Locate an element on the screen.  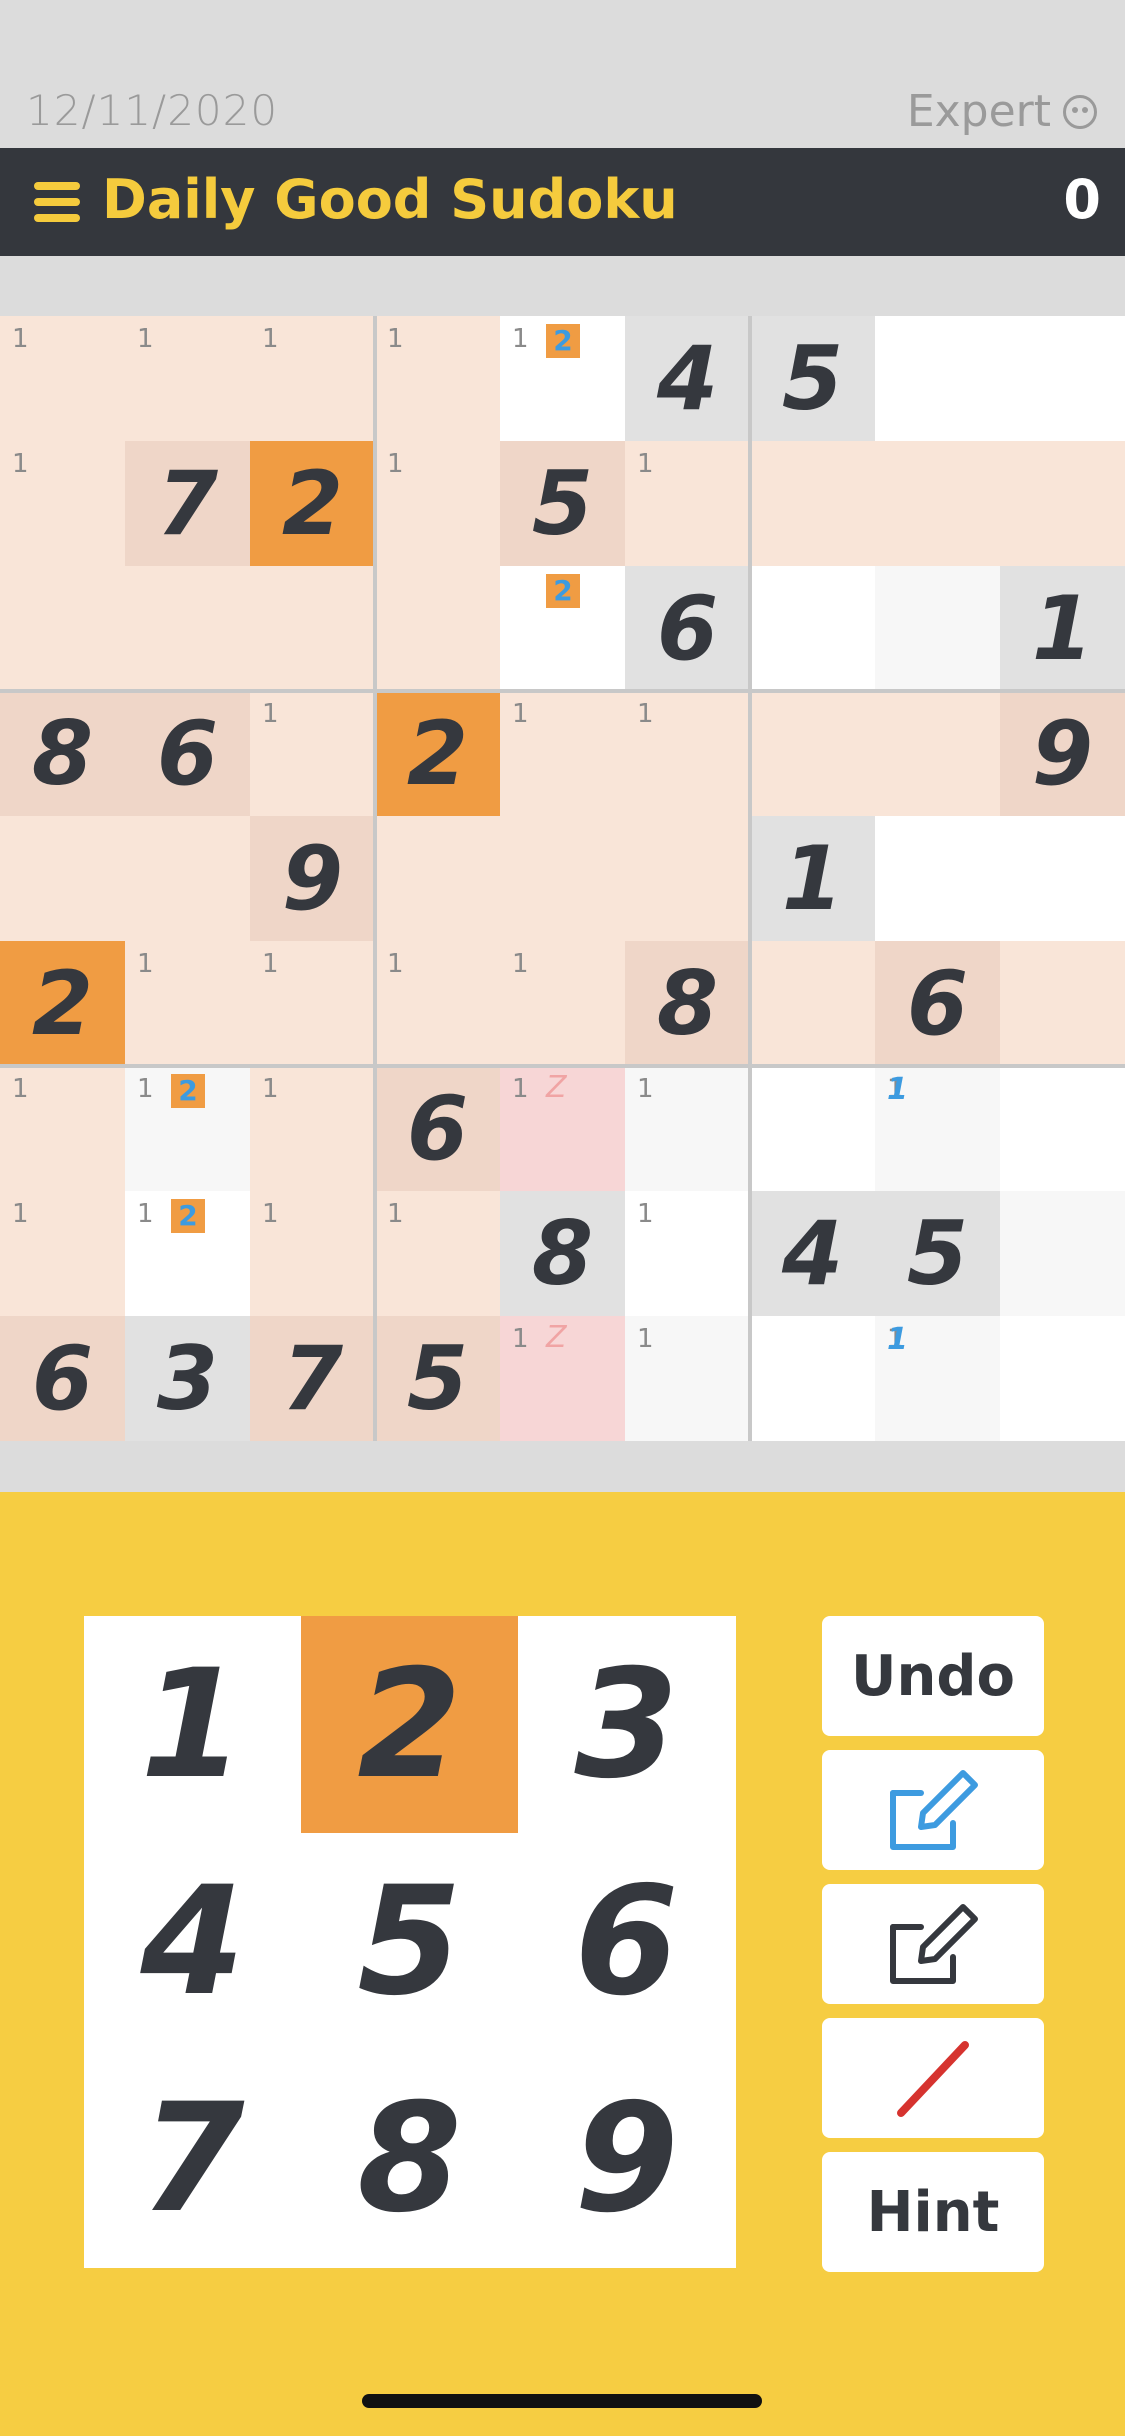
sudoku-cell-r7c8: 11 is located at coordinates (937, 1128).